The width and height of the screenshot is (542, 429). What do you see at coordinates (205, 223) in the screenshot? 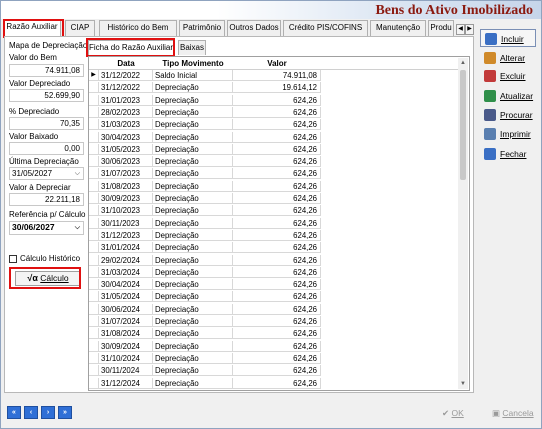
I see `table-row: 30/11/2023 Depreciação 624,26` at bounding box center [205, 223].